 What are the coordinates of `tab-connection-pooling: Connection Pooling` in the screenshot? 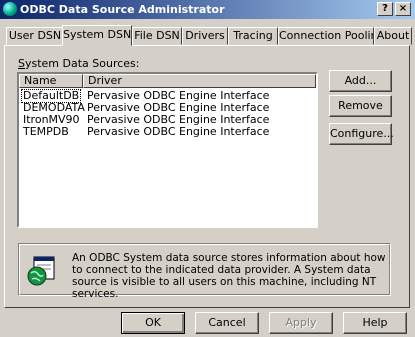 It's located at (326, 36).